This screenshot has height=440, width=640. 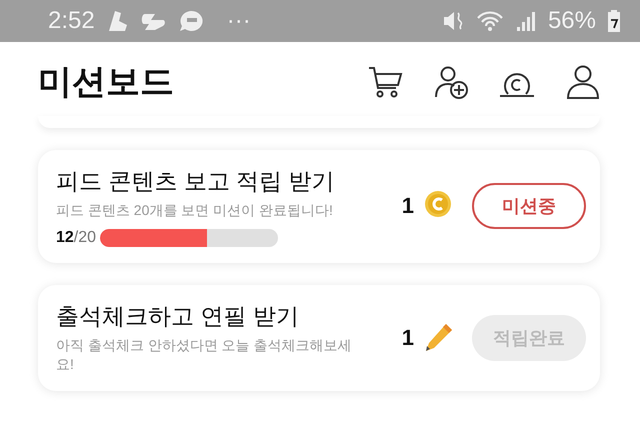 What do you see at coordinates (196, 181) in the screenshot?
I see `mission-title: 피드 콘텐츠 보고 적립 받기` at bounding box center [196, 181].